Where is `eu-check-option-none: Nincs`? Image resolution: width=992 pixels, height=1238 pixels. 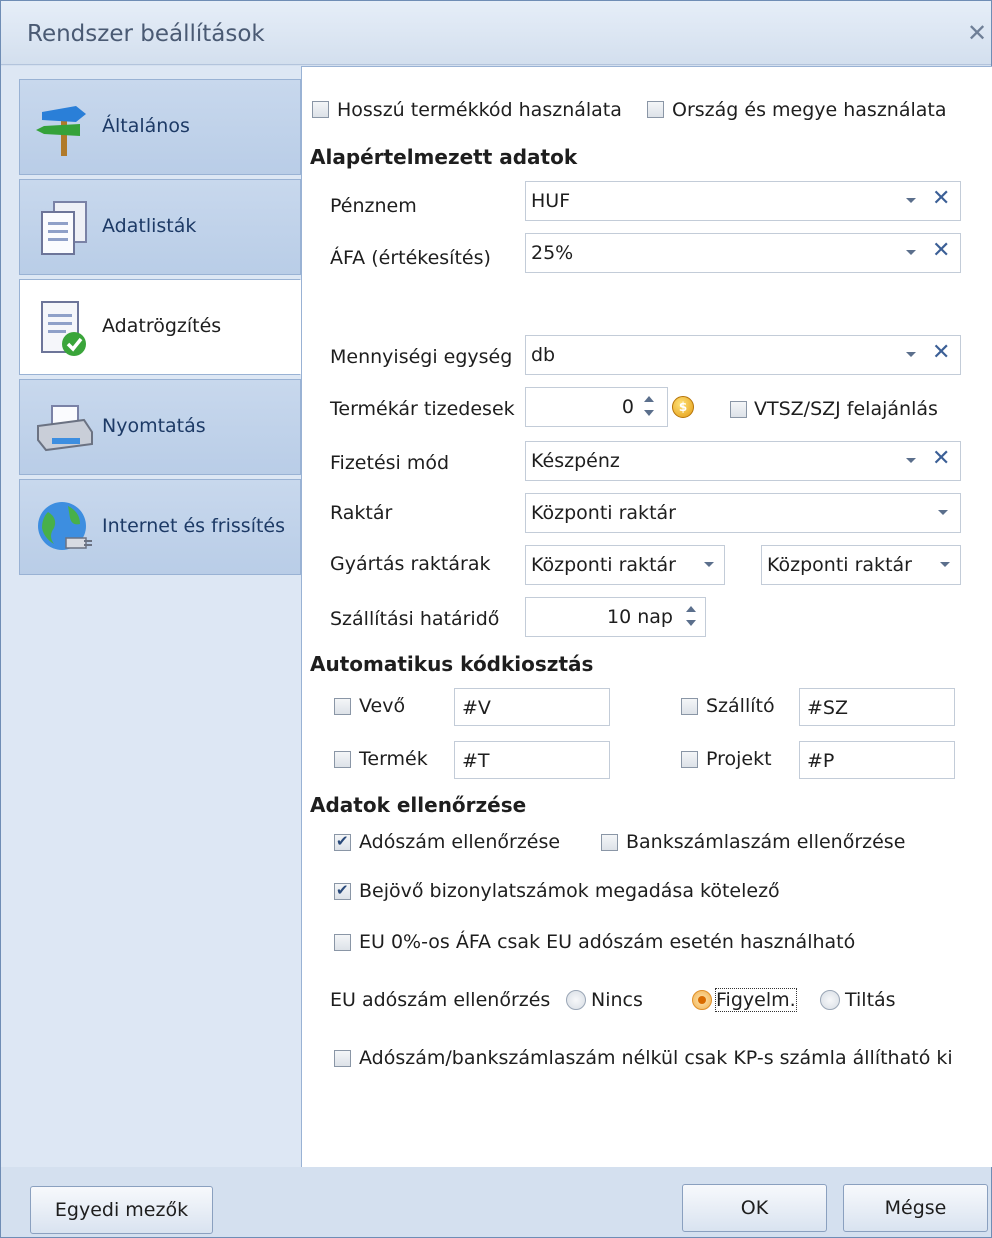
eu-check-option-none: Nincs is located at coordinates (617, 1000).